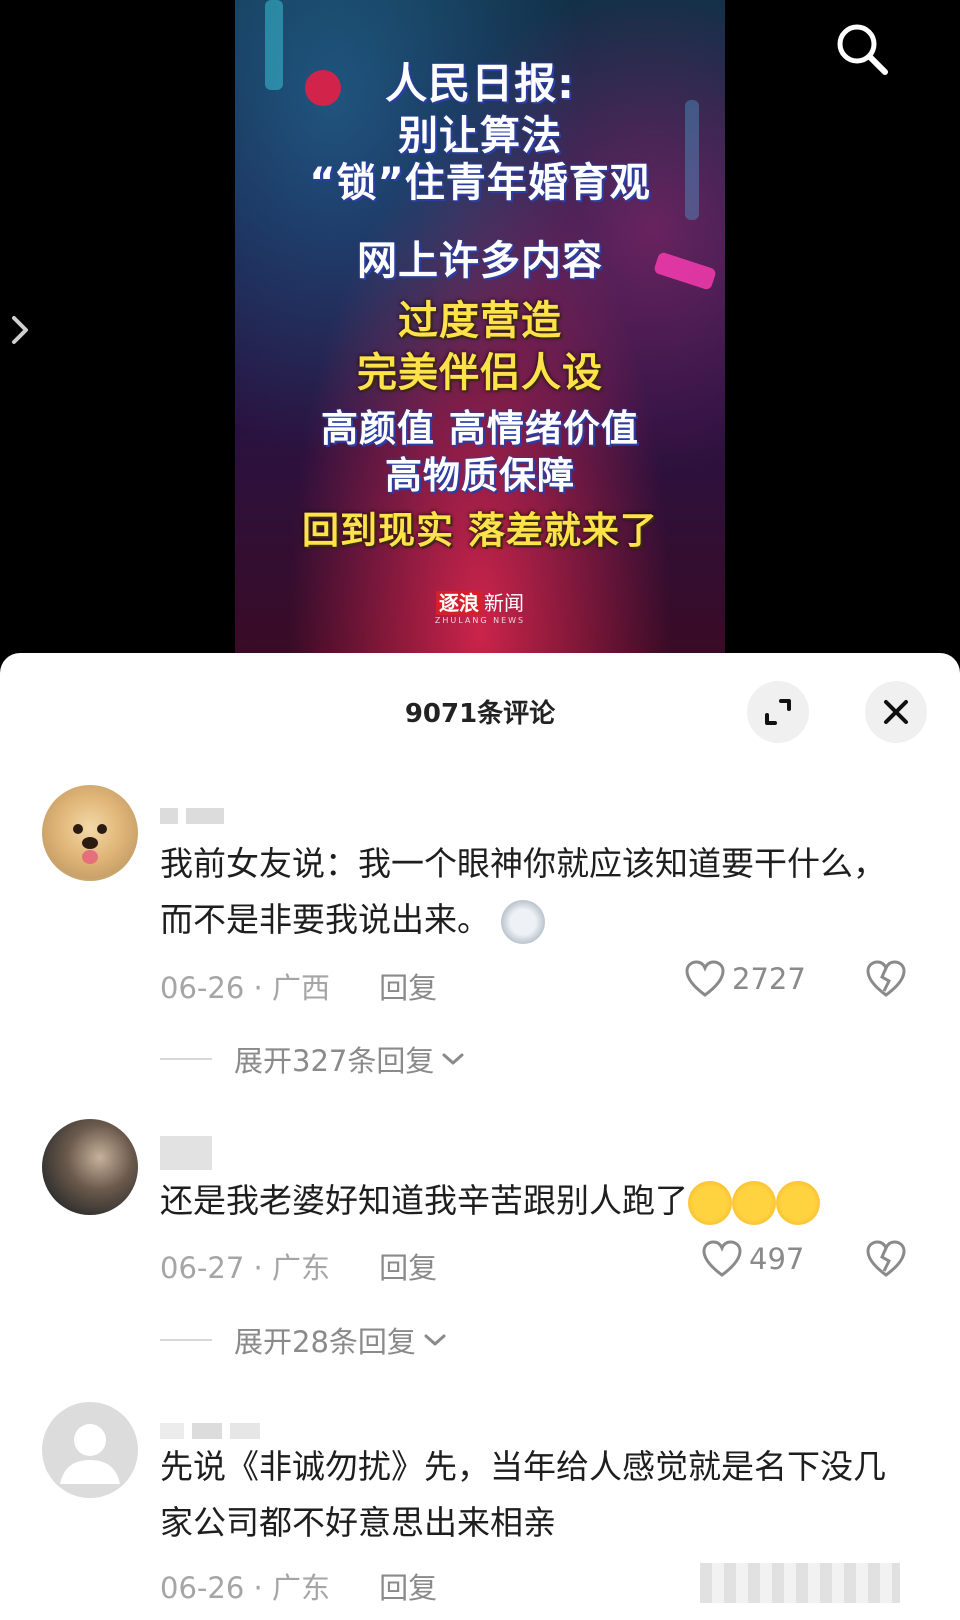 The height and width of the screenshot is (1620, 960). Describe the element at coordinates (480, 321) in the screenshot. I see `video-headline-line: 过度营造` at that location.